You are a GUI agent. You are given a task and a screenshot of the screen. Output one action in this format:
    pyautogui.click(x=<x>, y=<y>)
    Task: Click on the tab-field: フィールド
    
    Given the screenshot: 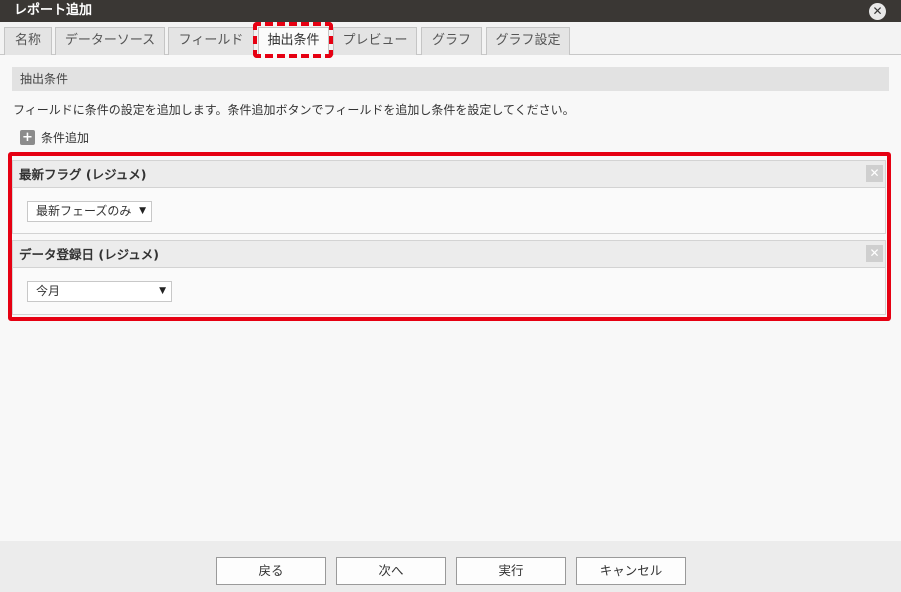 What is the action you would take?
    pyautogui.click(x=211, y=41)
    